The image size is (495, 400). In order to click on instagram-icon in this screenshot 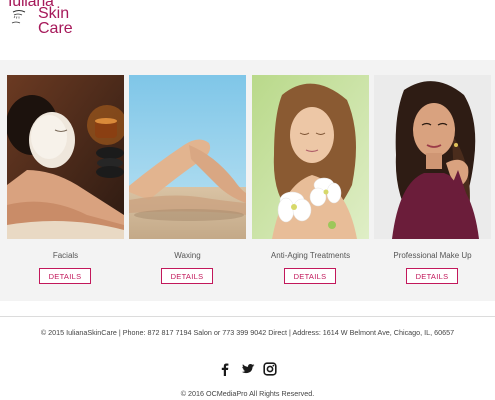, I will do `click(270, 369)`.